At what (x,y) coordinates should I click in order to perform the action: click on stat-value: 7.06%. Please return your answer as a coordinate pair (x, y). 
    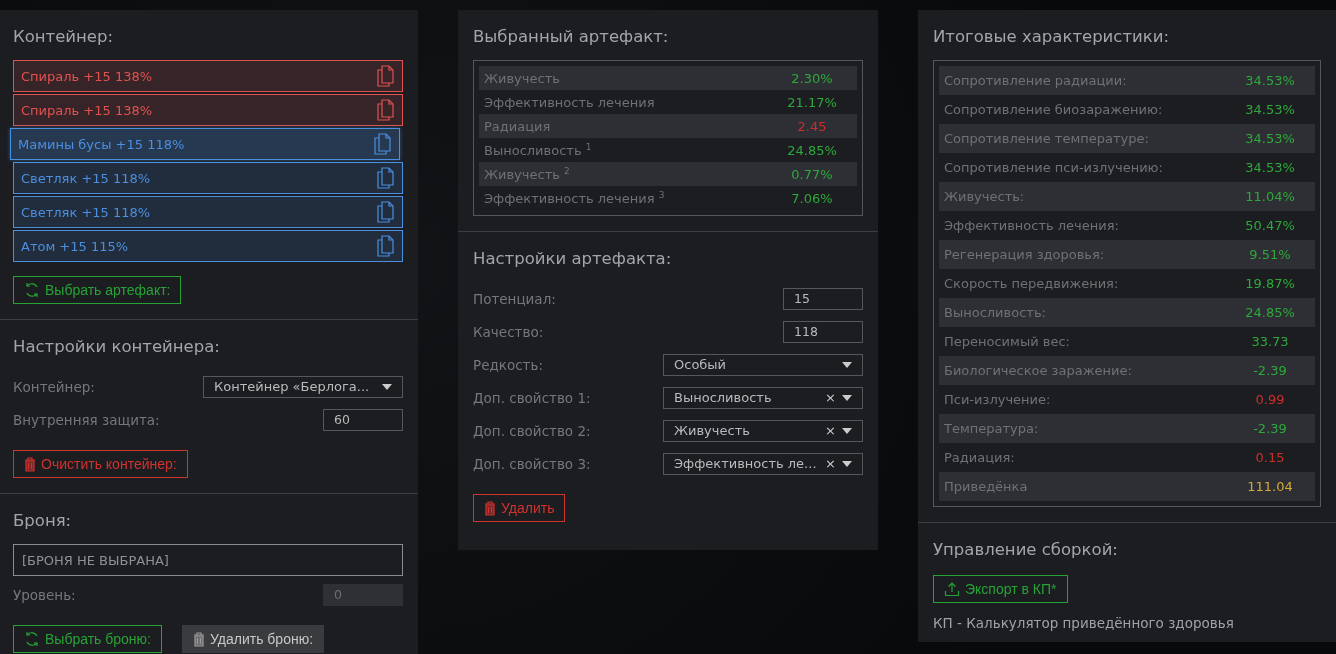
    Looking at the image, I should click on (812, 198).